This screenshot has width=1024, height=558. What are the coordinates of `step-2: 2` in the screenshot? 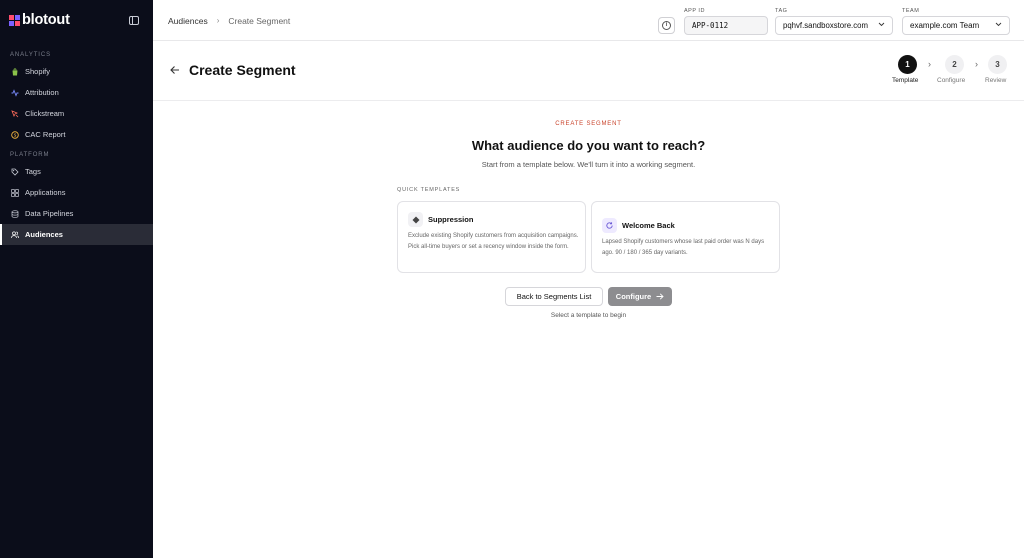 It's located at (954, 64).